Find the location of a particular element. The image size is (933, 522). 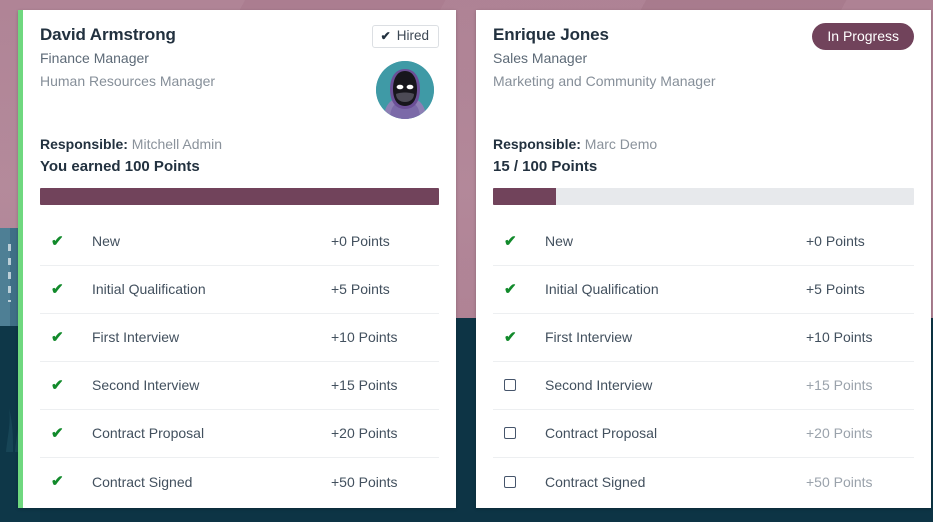

background-dashed-line is located at coordinates (9, 273).